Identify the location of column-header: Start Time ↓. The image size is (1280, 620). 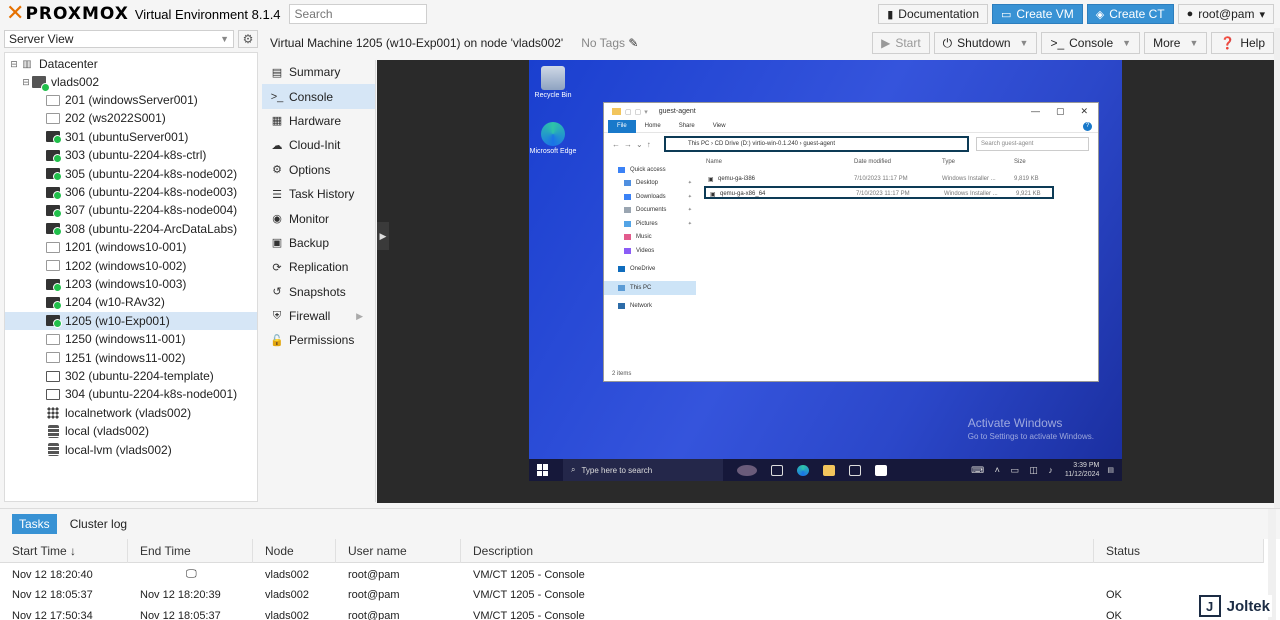
(64, 551).